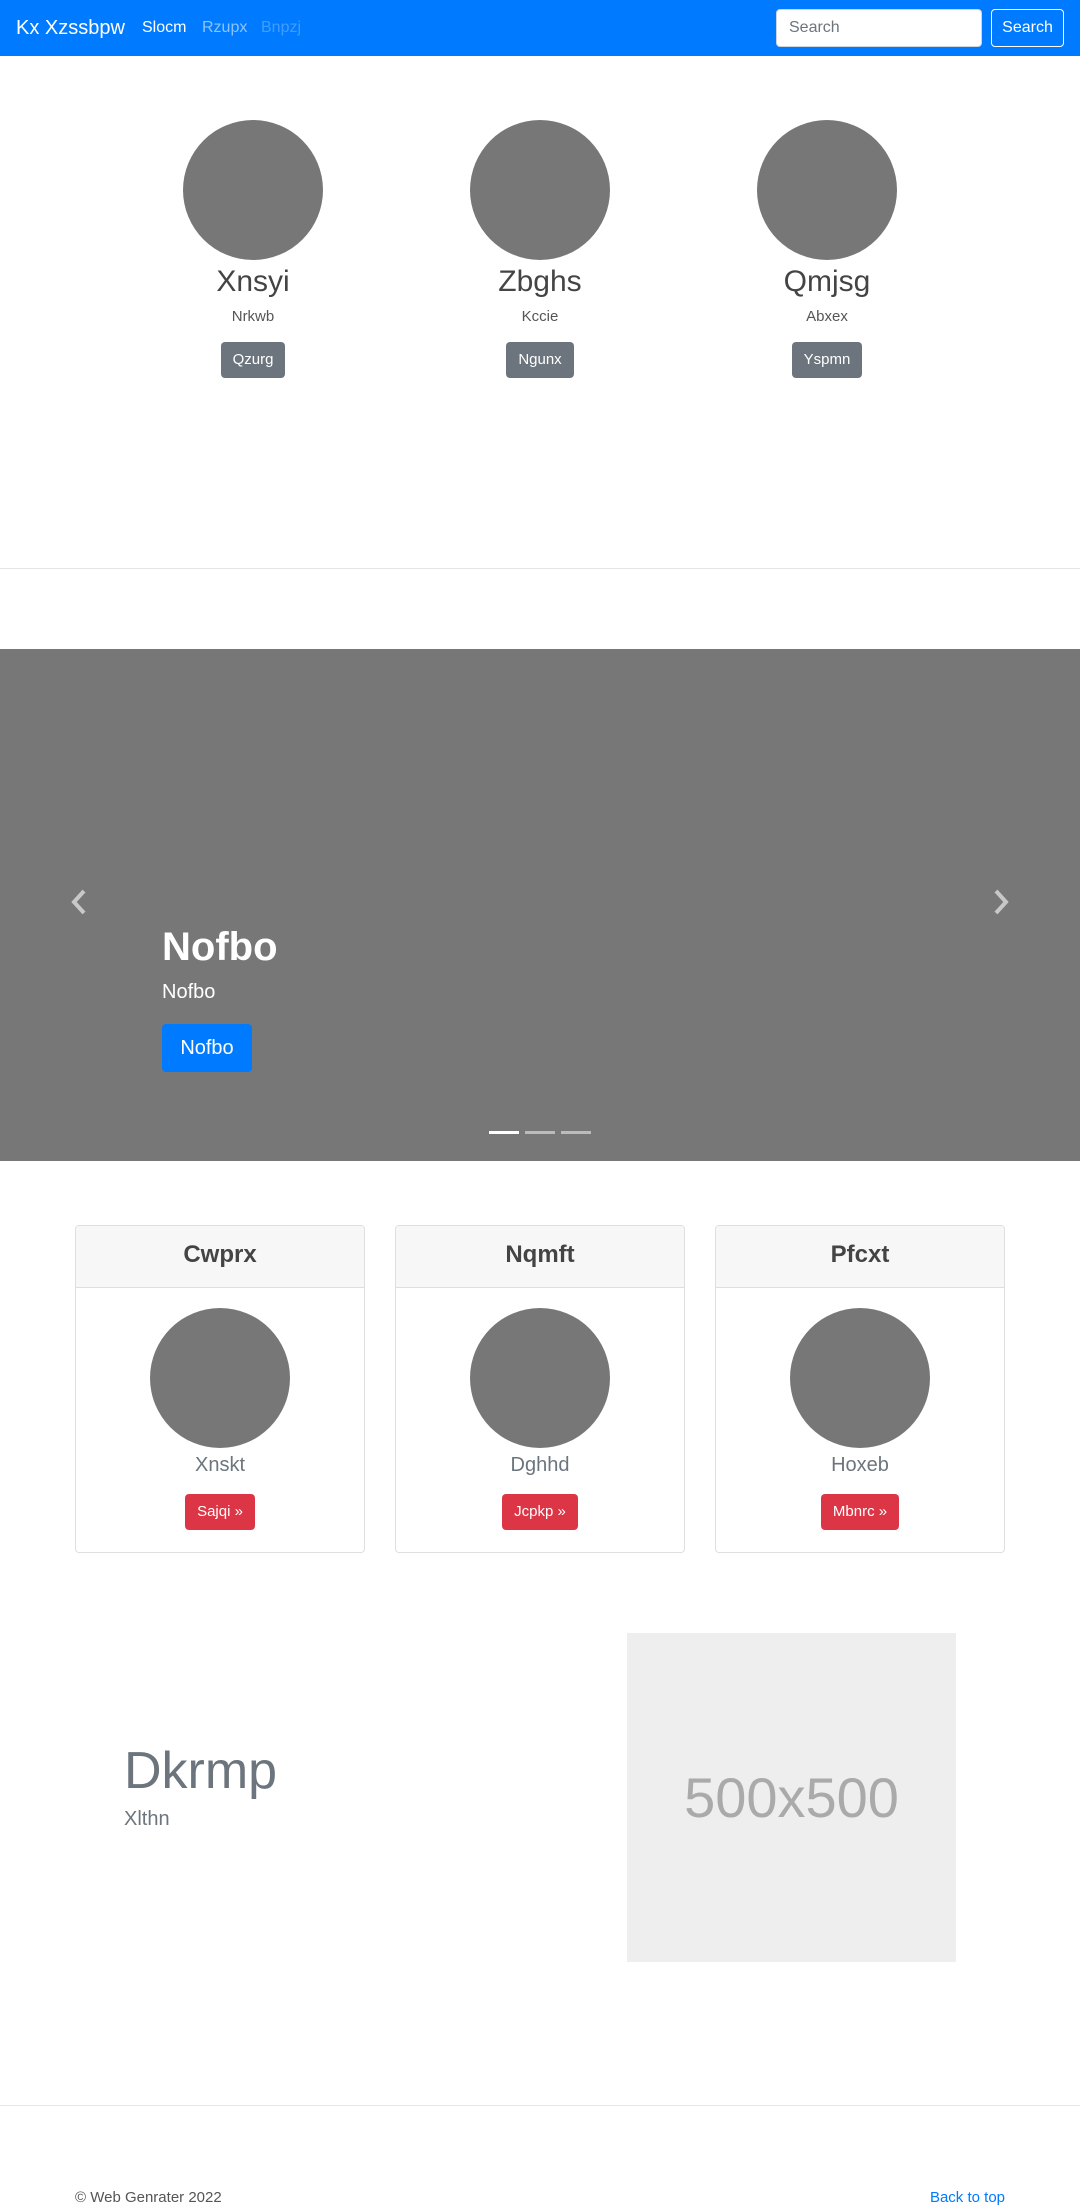 The height and width of the screenshot is (2211, 1080). I want to click on profile-subtitle: Nrkwb, so click(253, 316).